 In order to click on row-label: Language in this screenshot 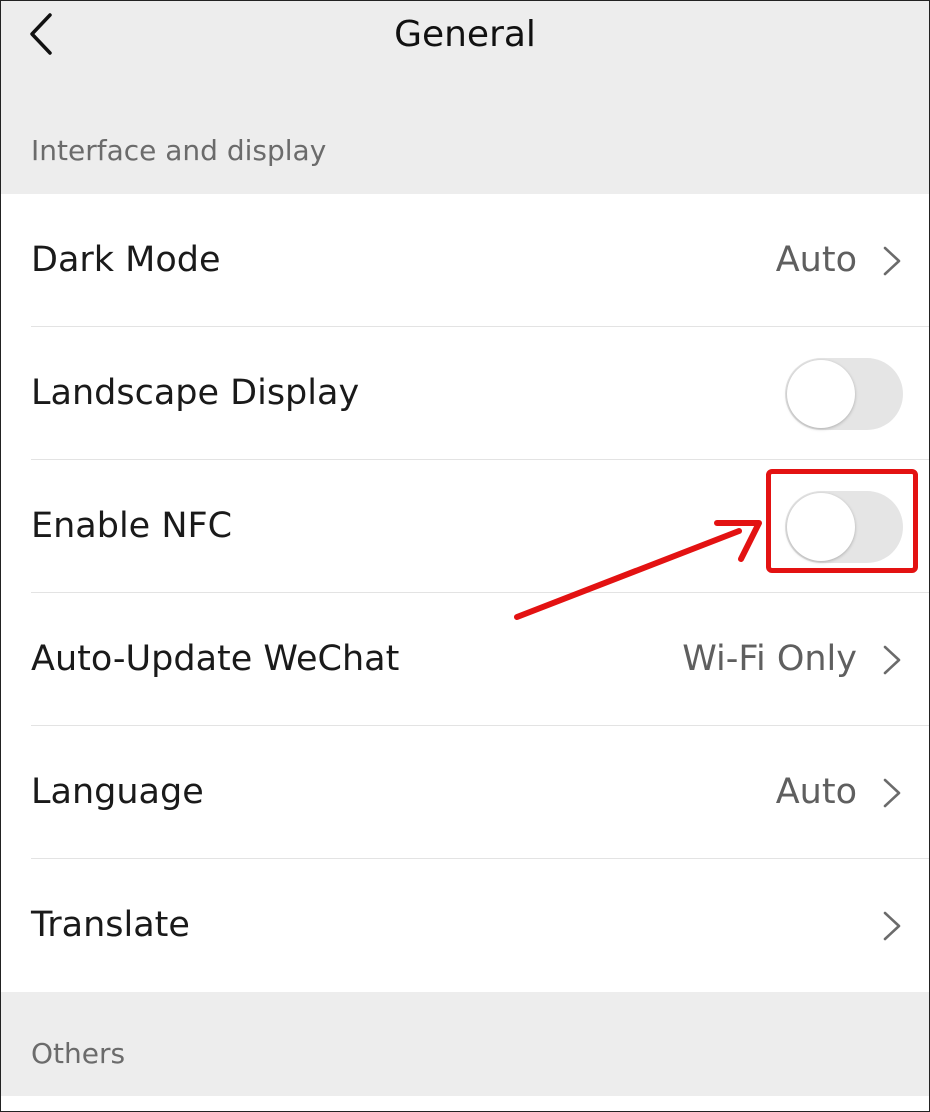, I will do `click(117, 792)`.